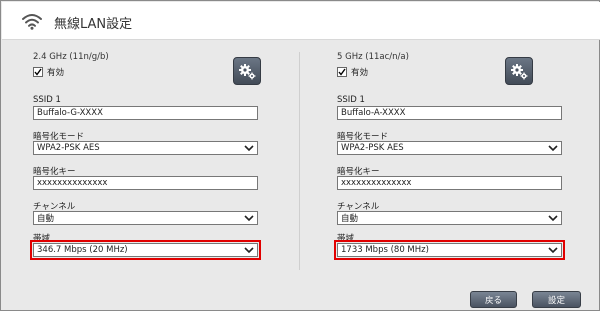  I want to click on bandwidth-field: 帯域 1733 Mbps (80 MHz), so click(449, 246).